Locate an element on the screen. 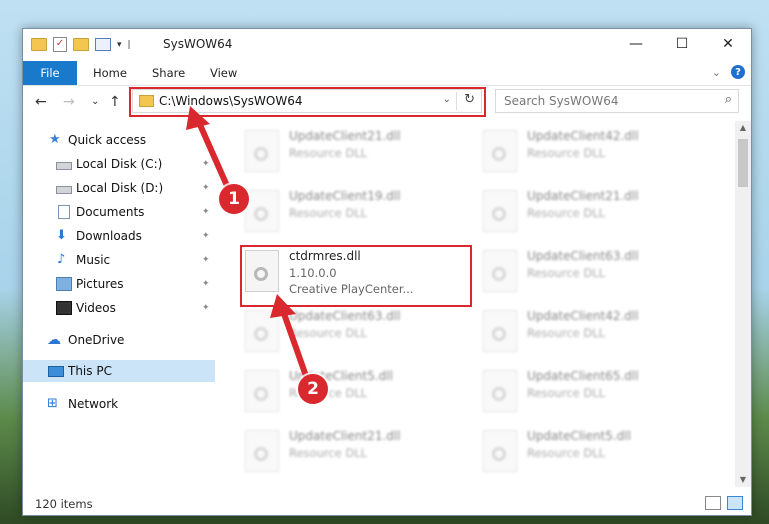  arrow-2-head is located at coordinates (283, 306).